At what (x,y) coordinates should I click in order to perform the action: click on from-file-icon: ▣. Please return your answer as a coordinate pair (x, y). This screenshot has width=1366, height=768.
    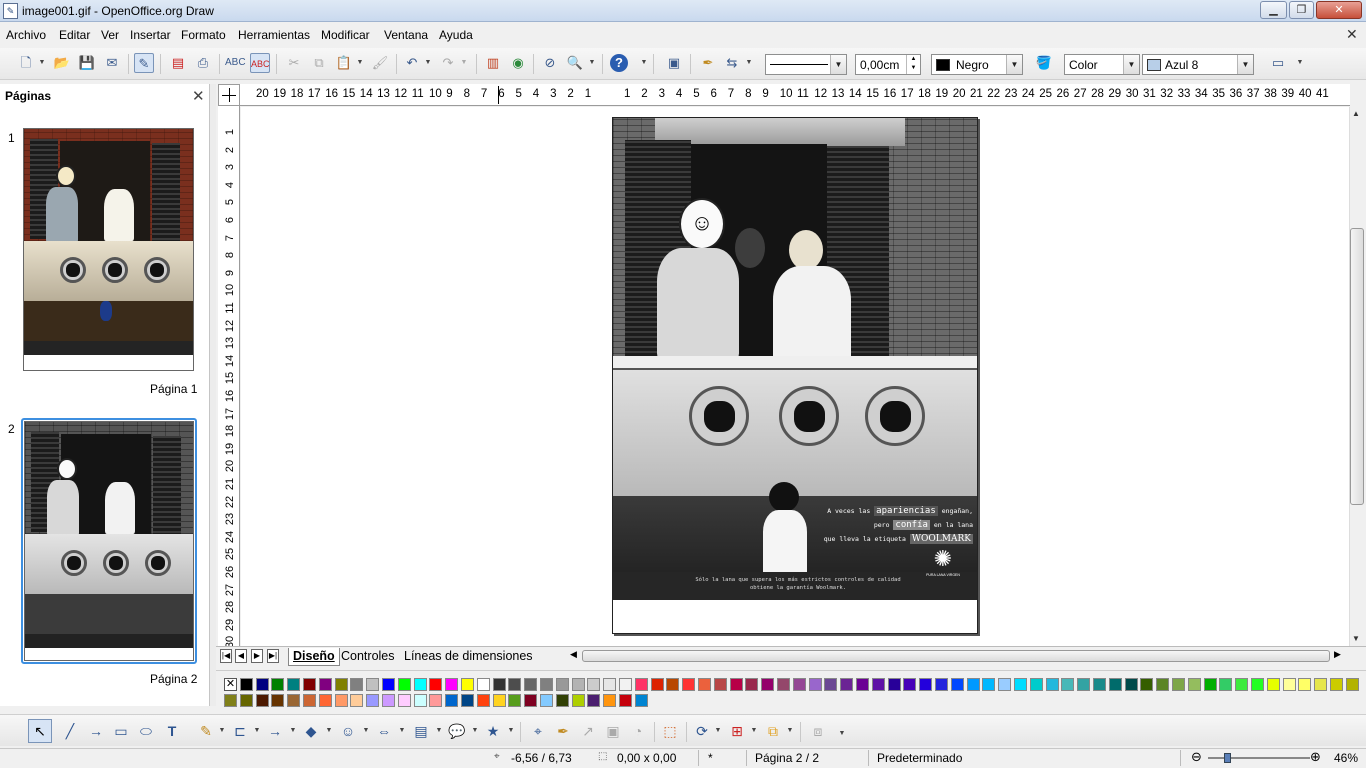
    Looking at the image, I should click on (613, 731).